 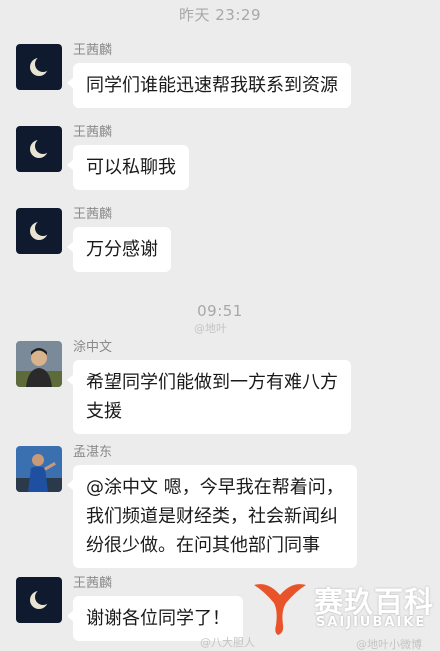 I want to click on message-line: 可以私聊我, so click(x=131, y=167).